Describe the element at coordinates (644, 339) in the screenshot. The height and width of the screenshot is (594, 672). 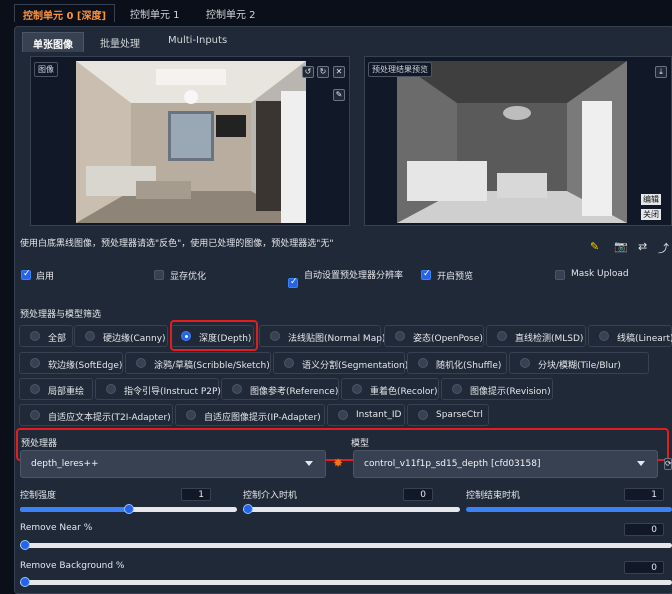
I see `radio-label: 线稿(Lineart)` at that location.